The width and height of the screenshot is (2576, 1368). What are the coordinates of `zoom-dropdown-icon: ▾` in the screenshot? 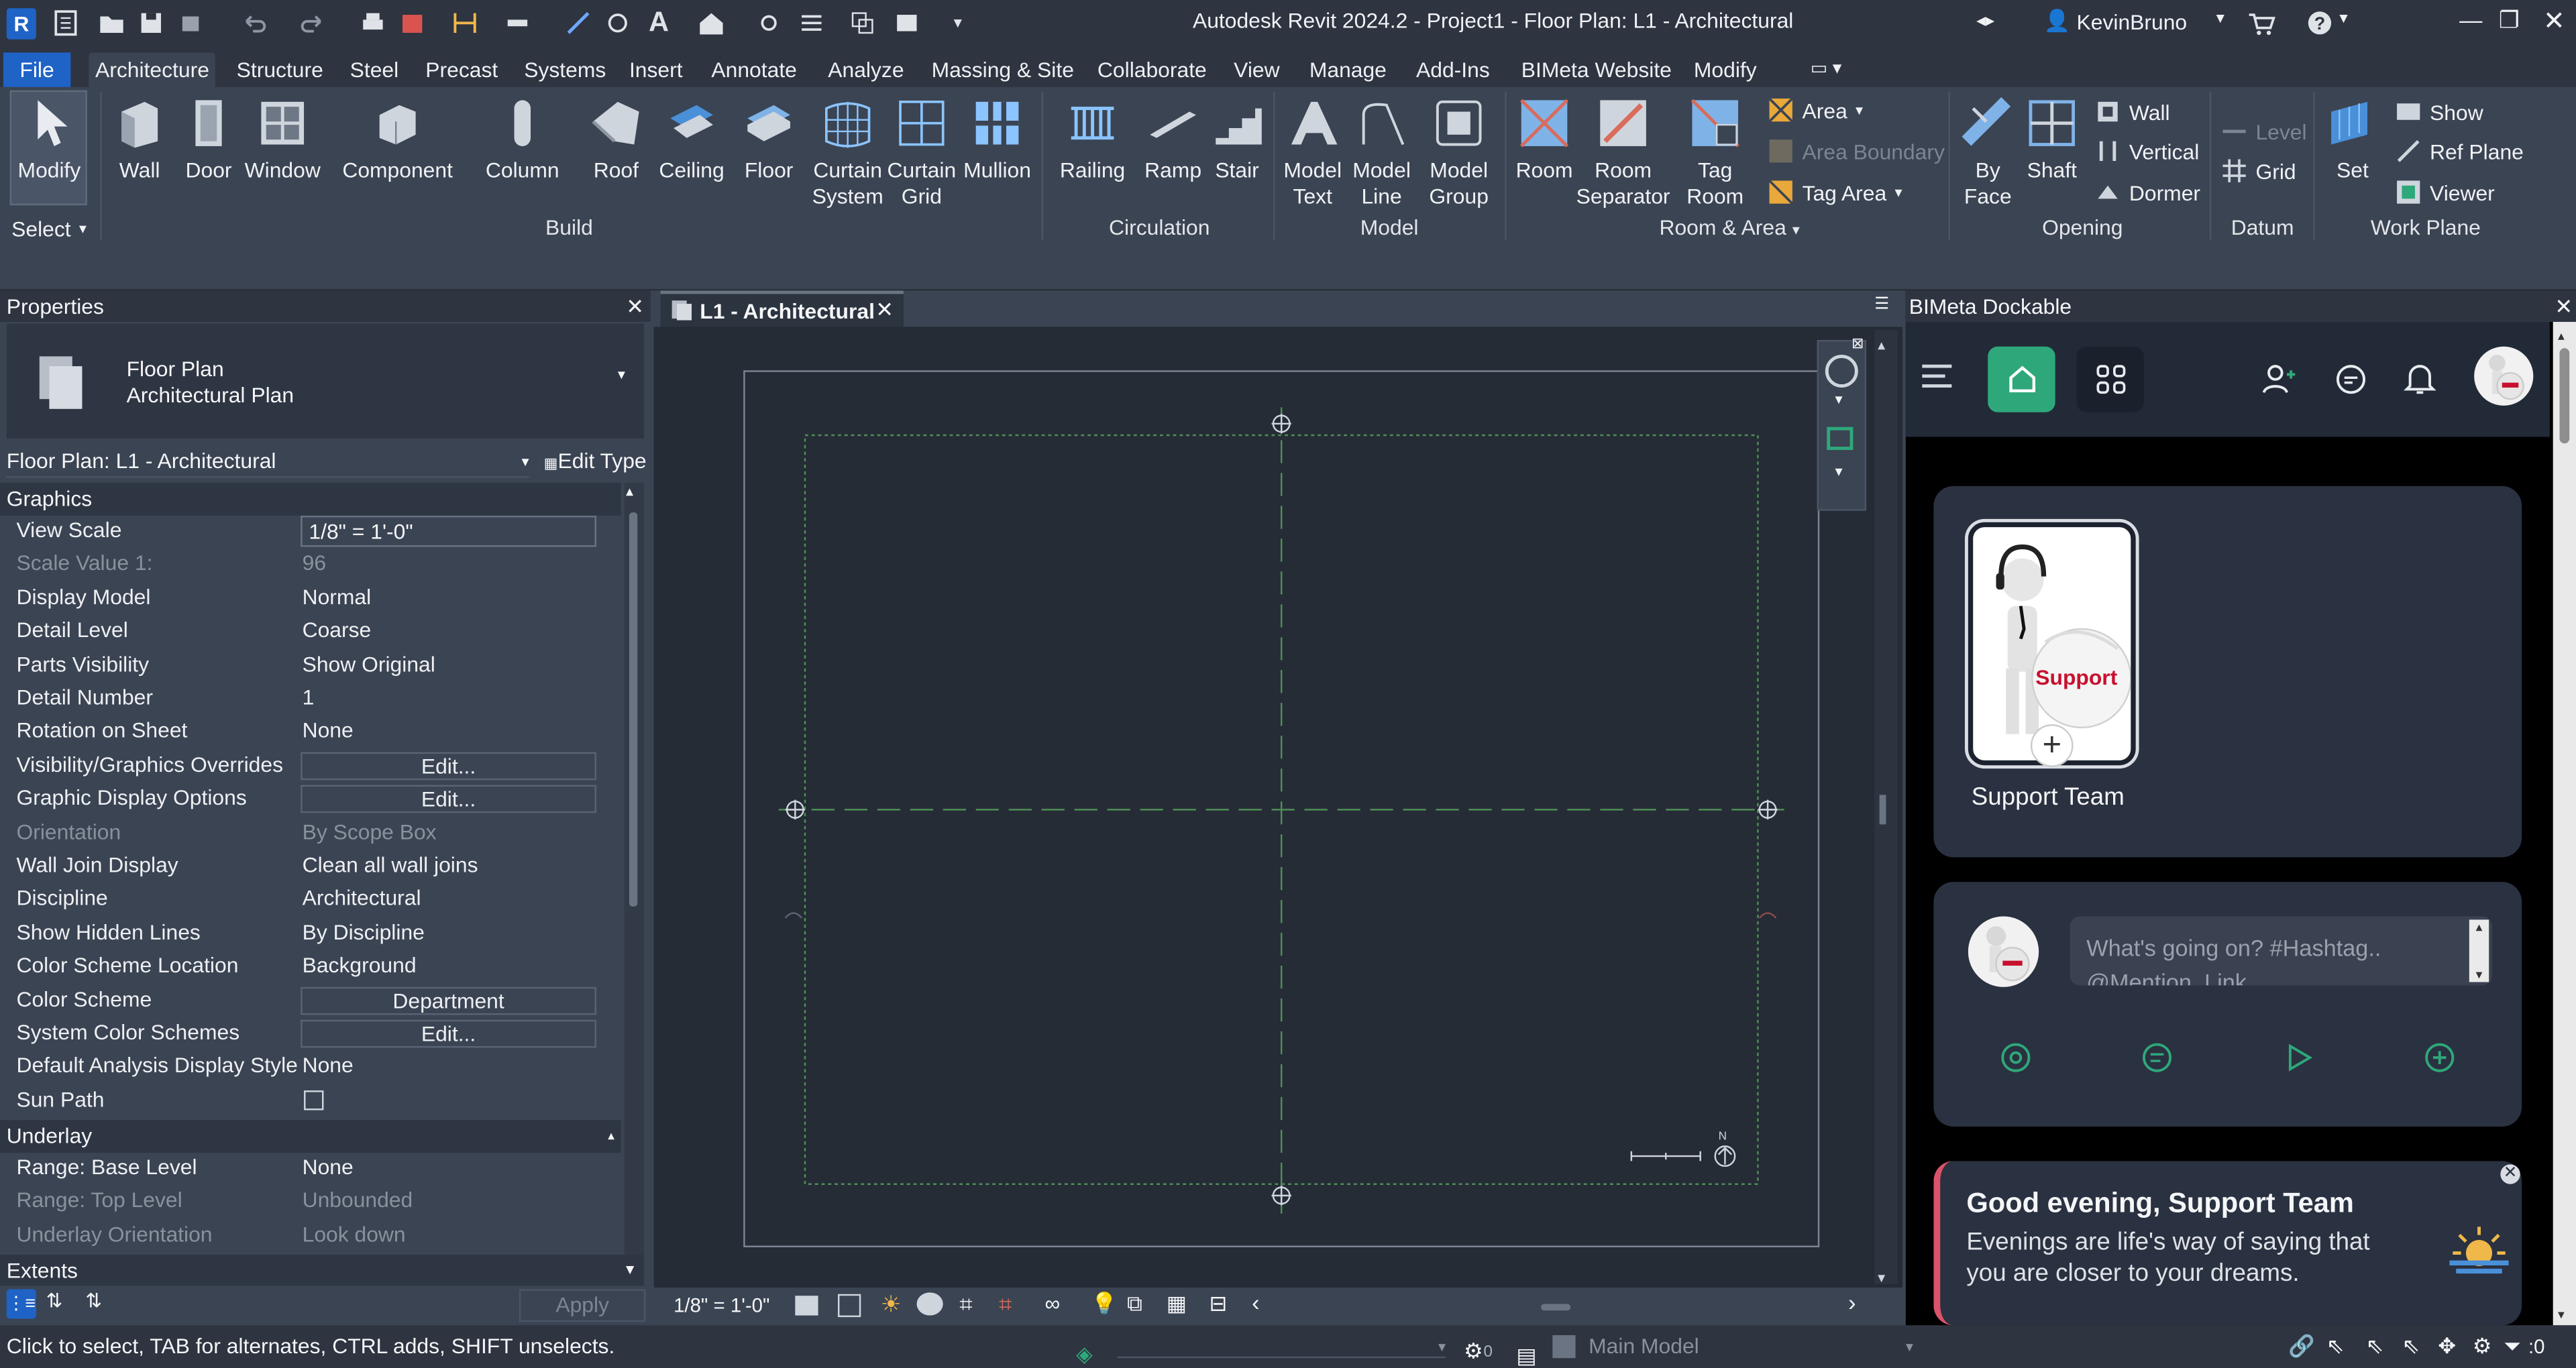 It's located at (1839, 472).